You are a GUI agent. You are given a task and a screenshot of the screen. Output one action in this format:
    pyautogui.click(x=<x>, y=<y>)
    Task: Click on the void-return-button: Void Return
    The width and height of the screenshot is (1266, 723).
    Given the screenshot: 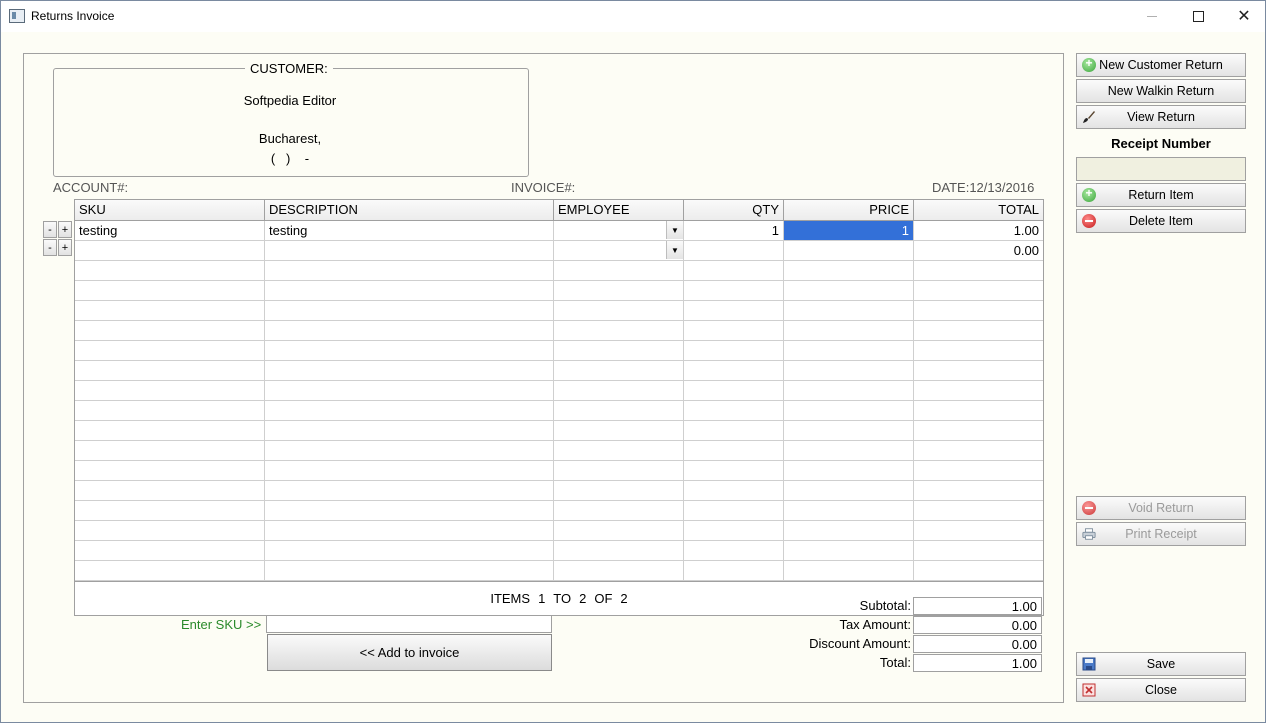 What is the action you would take?
    pyautogui.click(x=1161, y=508)
    